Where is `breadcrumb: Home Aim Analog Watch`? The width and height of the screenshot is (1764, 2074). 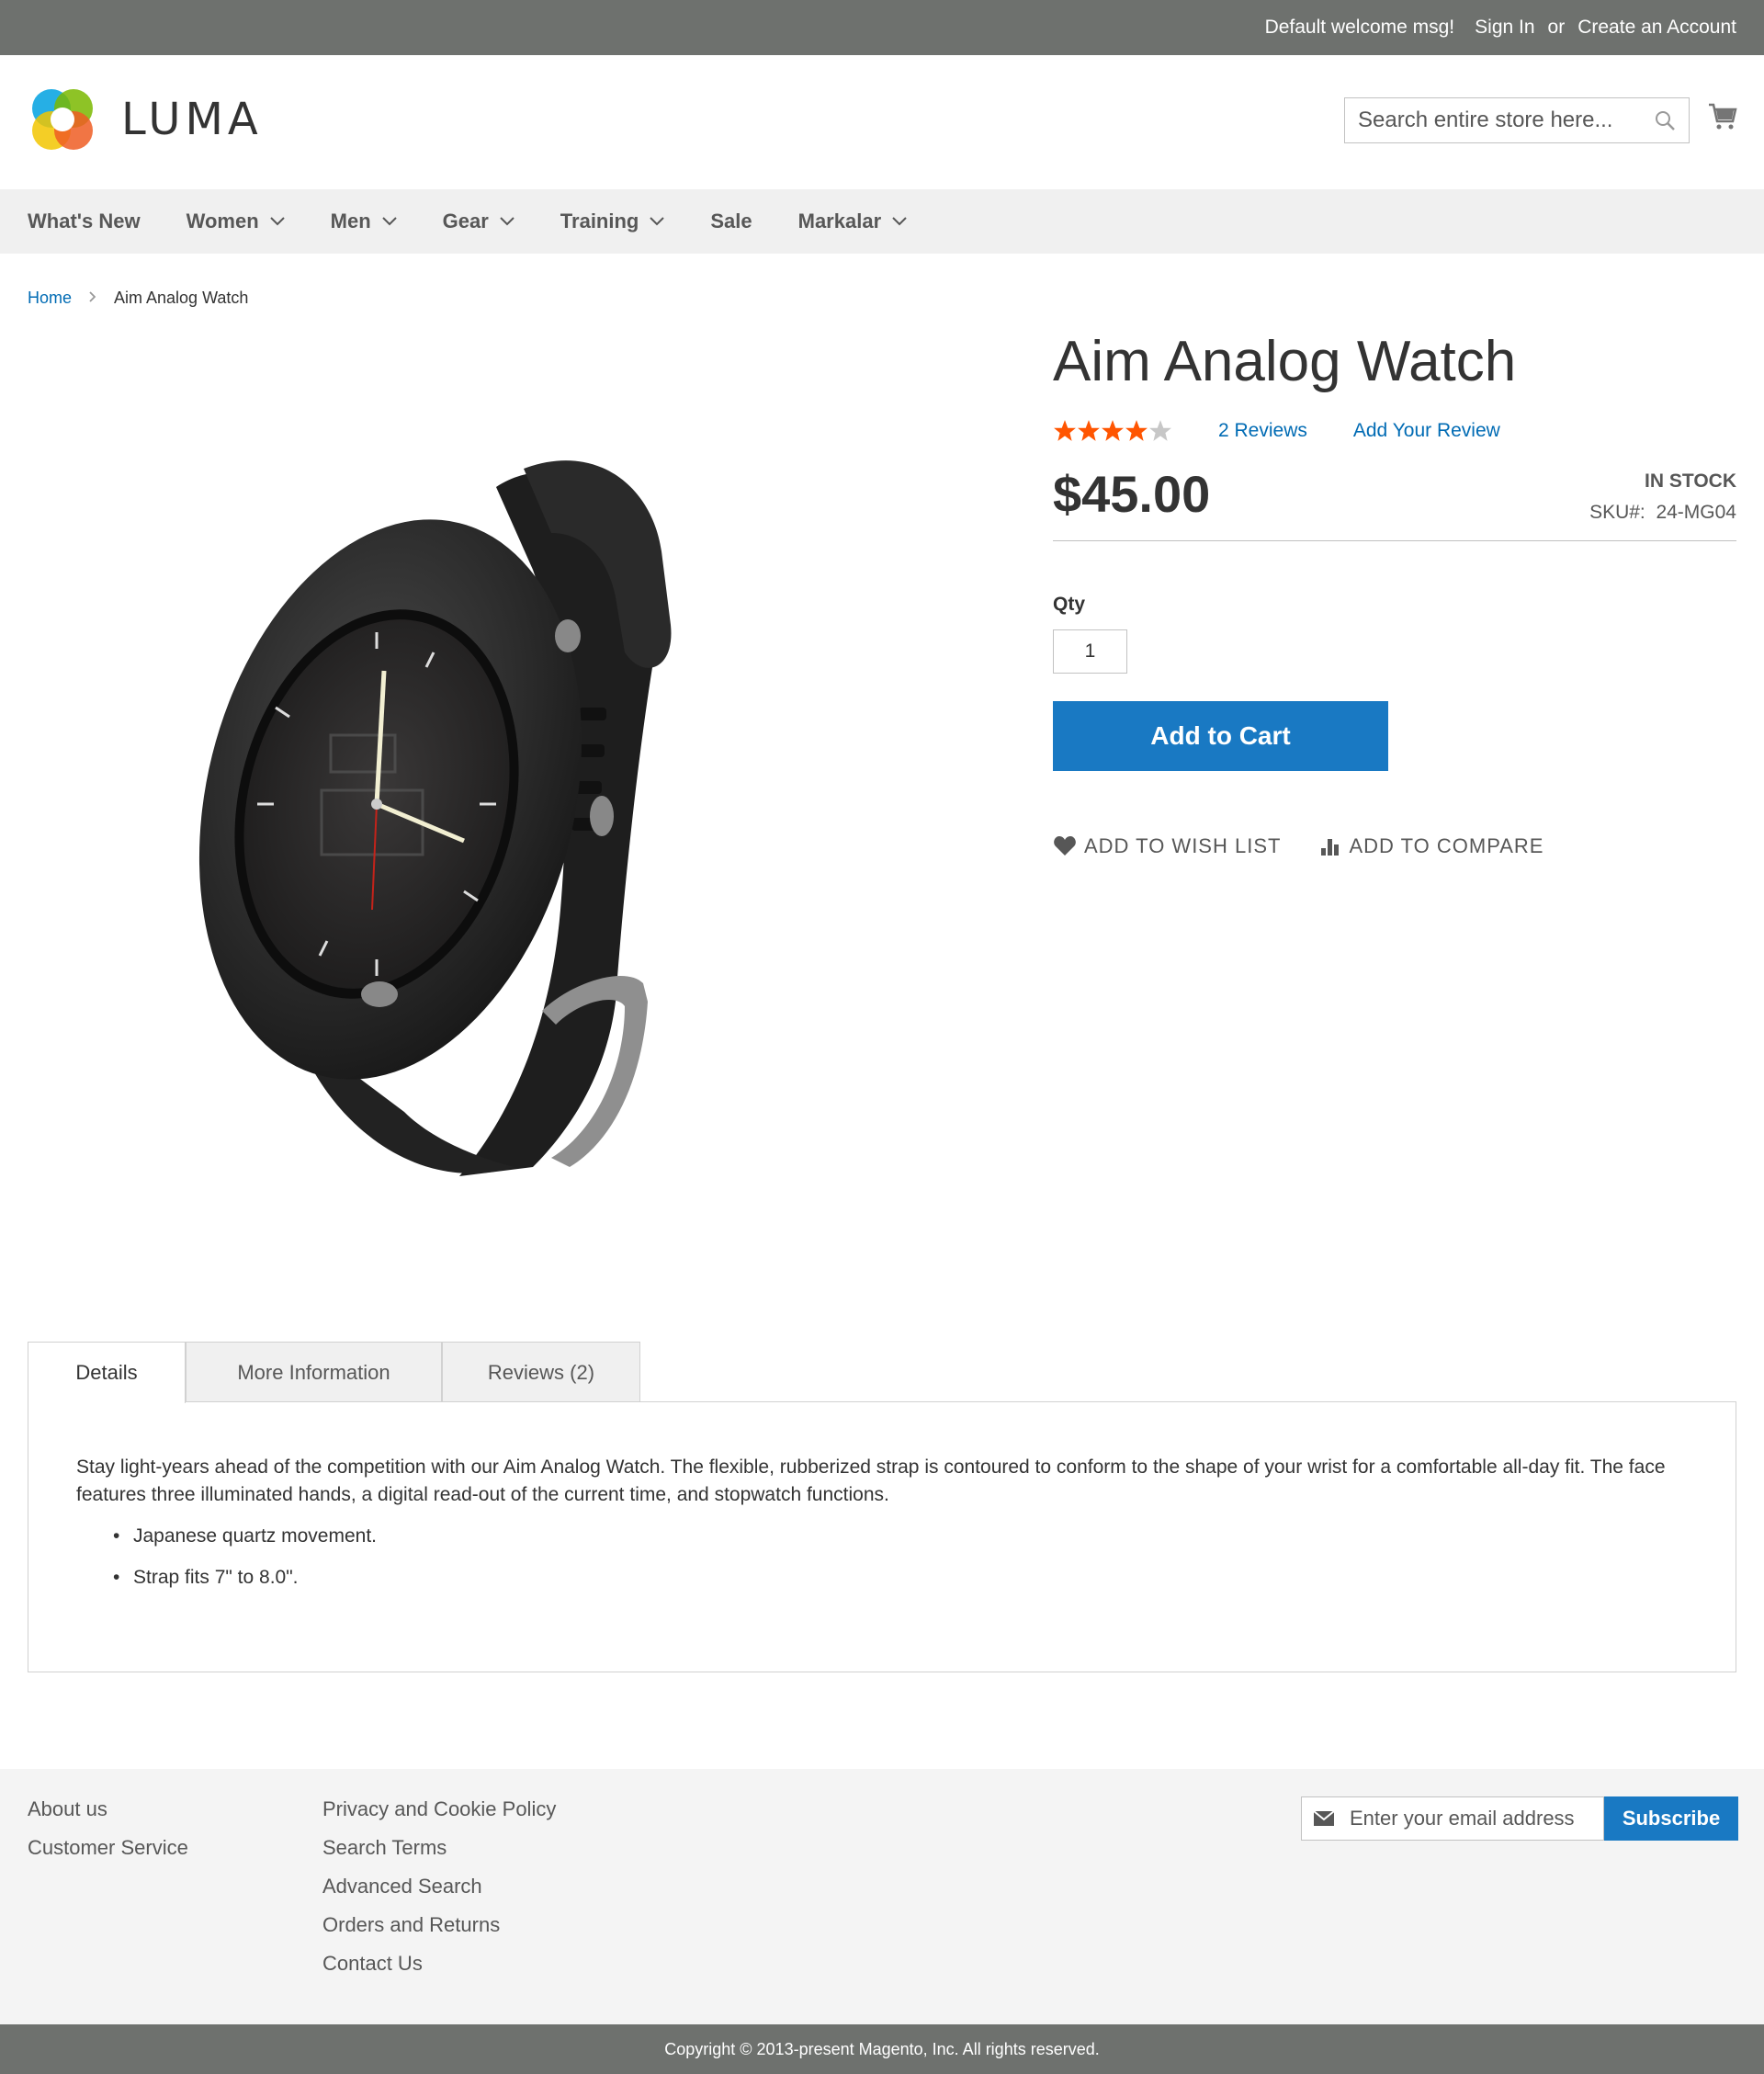 breadcrumb: Home Aim Analog Watch is located at coordinates (138, 298).